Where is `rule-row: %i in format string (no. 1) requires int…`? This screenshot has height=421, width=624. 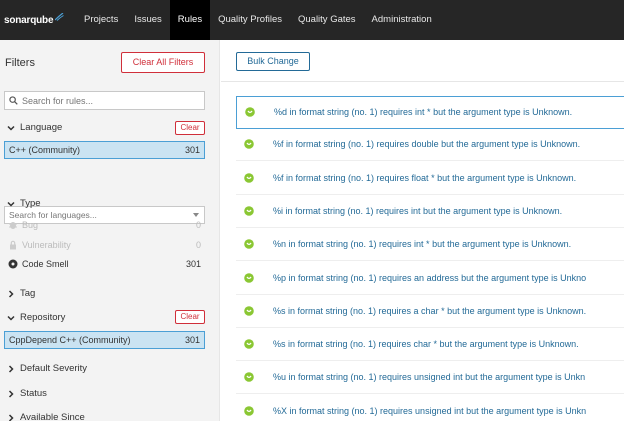
rule-row: %i in format string (no. 1) requires int… is located at coordinates (430, 211).